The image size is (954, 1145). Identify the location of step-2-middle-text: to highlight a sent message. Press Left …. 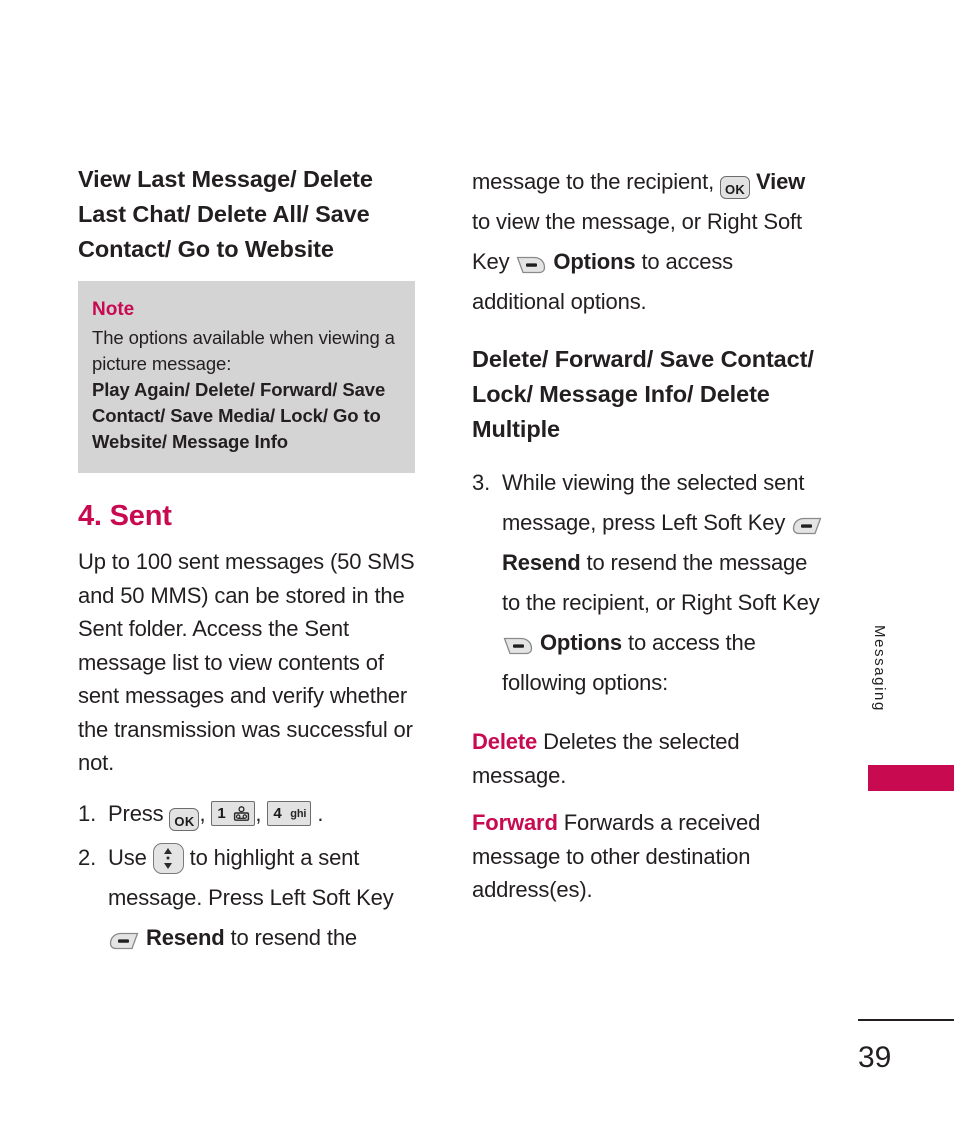
(251, 877).